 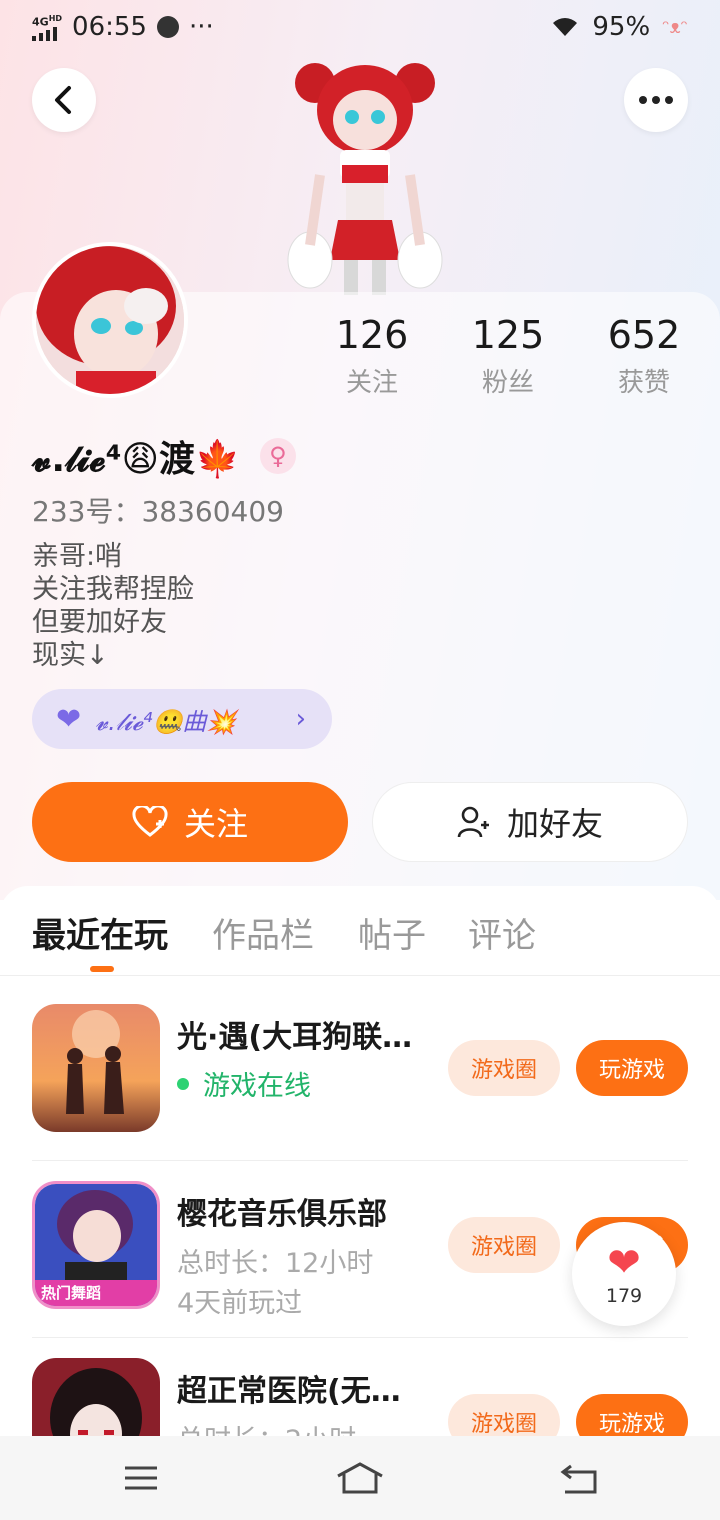 I want to click on bio-line: 亲哥:哨, so click(x=77, y=556).